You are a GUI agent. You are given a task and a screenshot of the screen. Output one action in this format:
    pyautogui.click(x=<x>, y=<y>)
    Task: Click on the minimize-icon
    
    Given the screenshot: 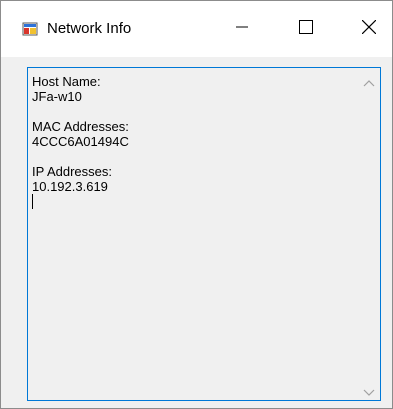 What is the action you would take?
    pyautogui.click(x=242, y=29)
    